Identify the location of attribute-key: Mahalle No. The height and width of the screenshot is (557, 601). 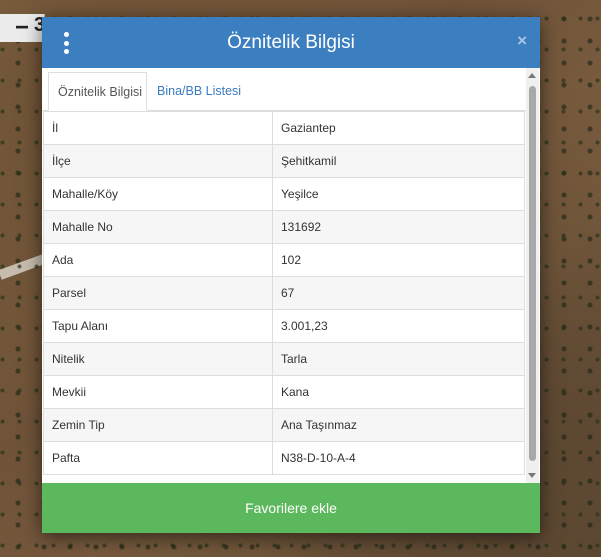
(158, 227).